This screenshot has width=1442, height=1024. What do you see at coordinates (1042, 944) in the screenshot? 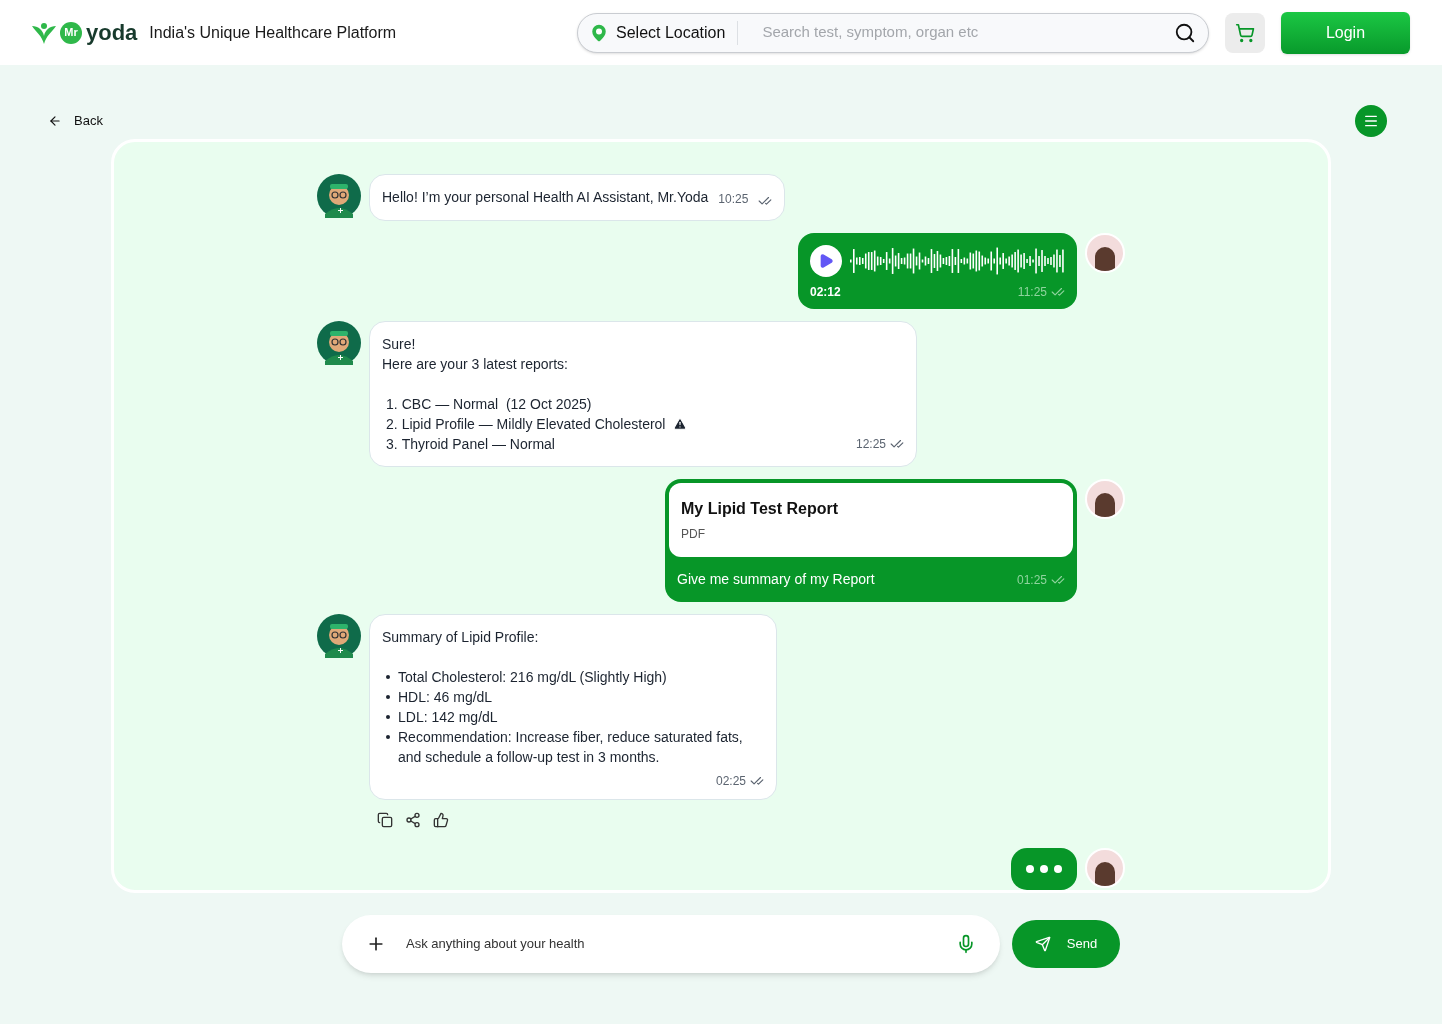
I see `send-icon` at bounding box center [1042, 944].